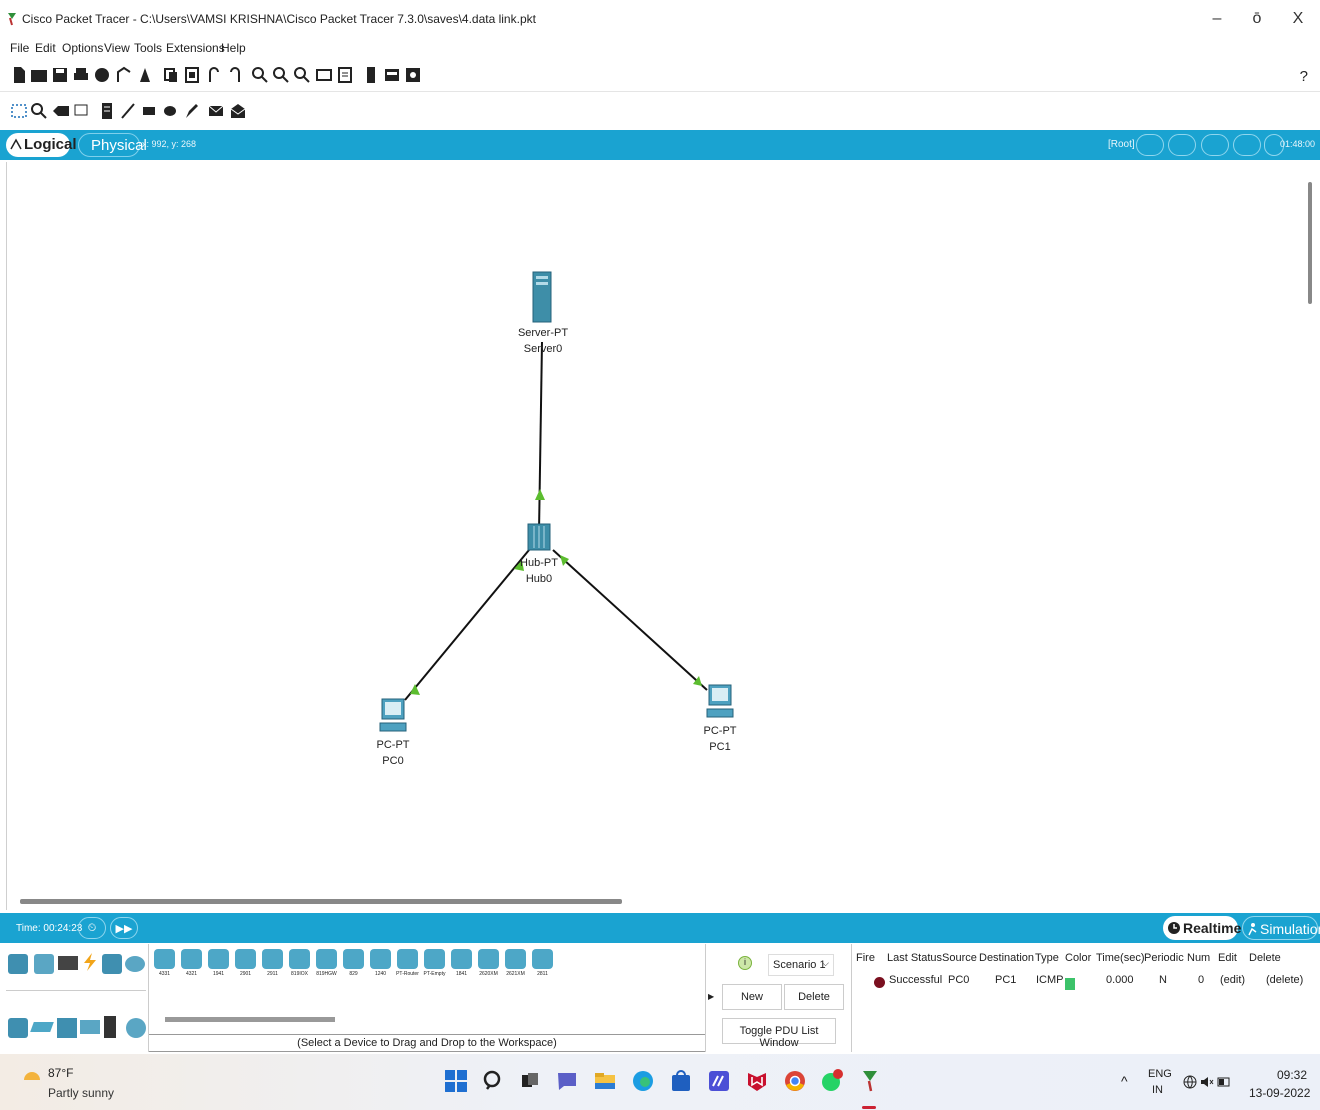  What do you see at coordinates (19, 111) in the screenshot?
I see `select-icon` at bounding box center [19, 111].